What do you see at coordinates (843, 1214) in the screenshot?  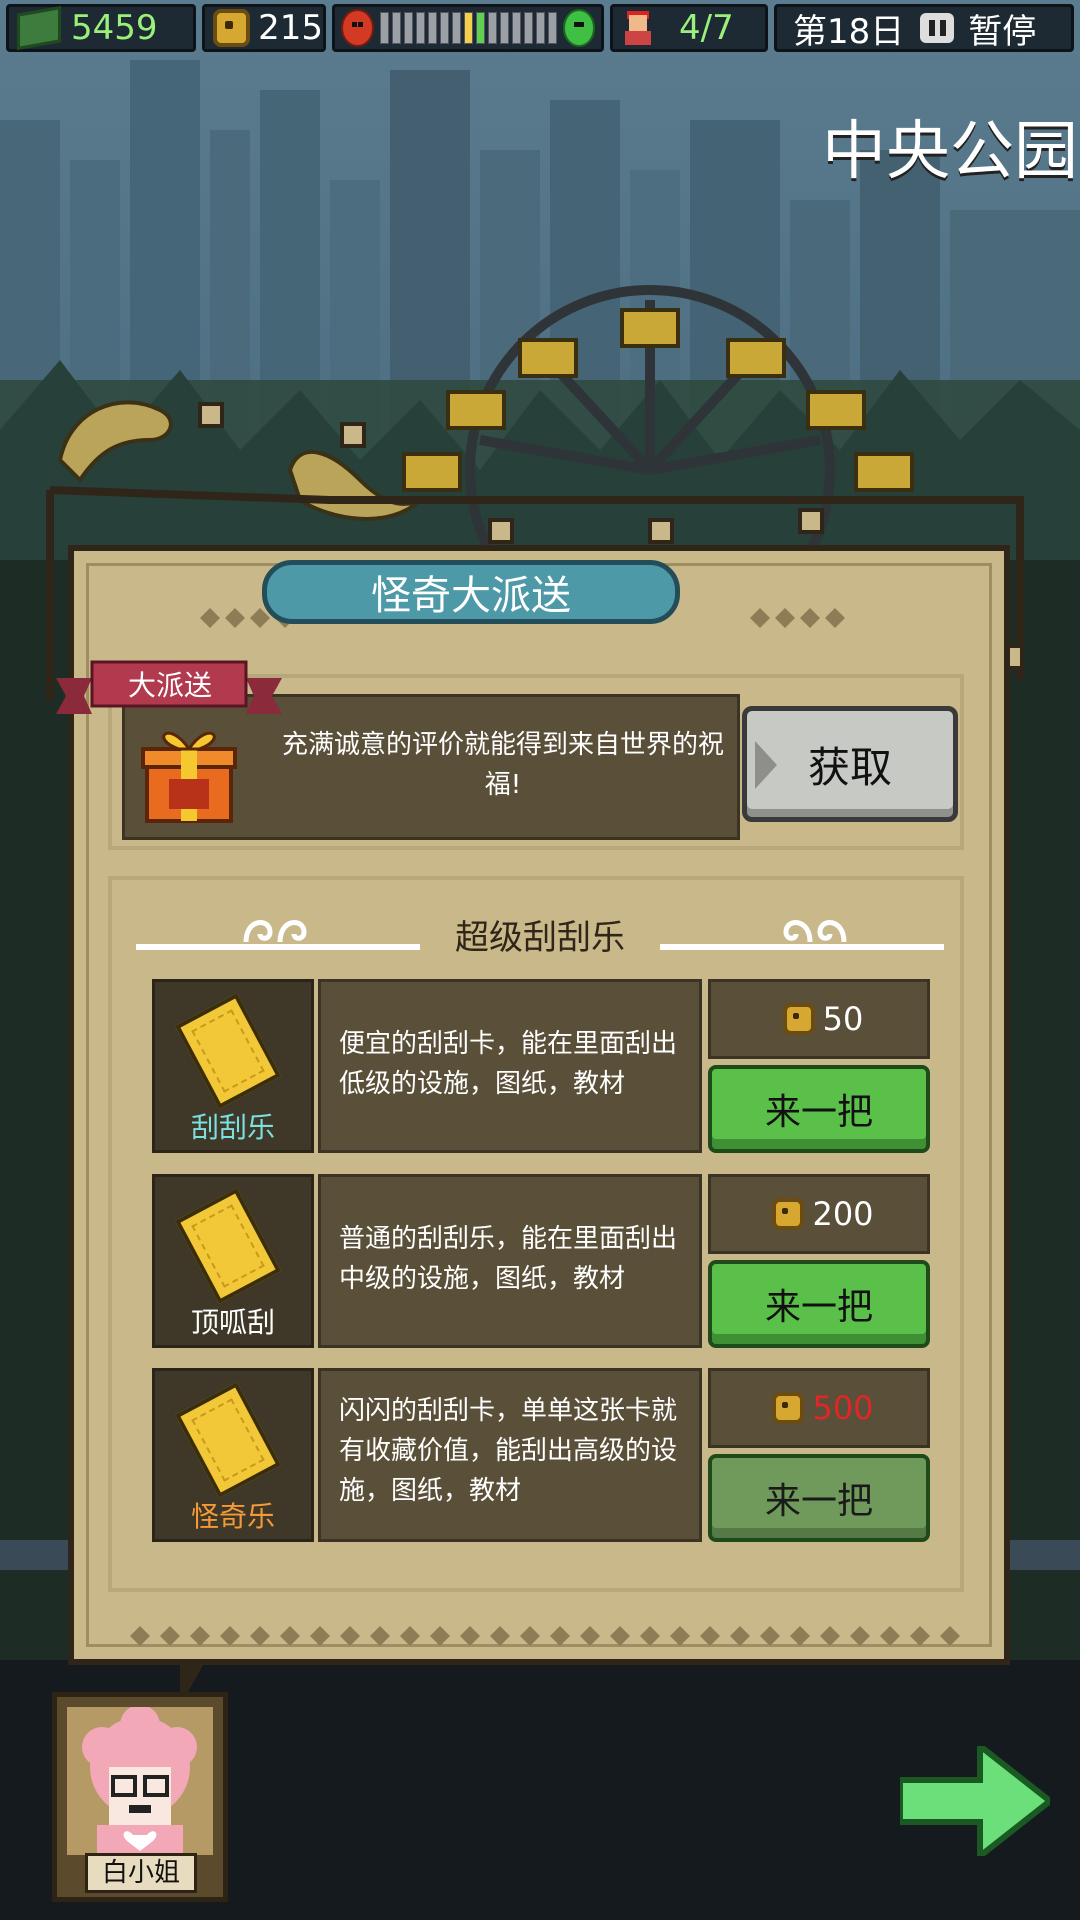 I see `price-value: 200` at bounding box center [843, 1214].